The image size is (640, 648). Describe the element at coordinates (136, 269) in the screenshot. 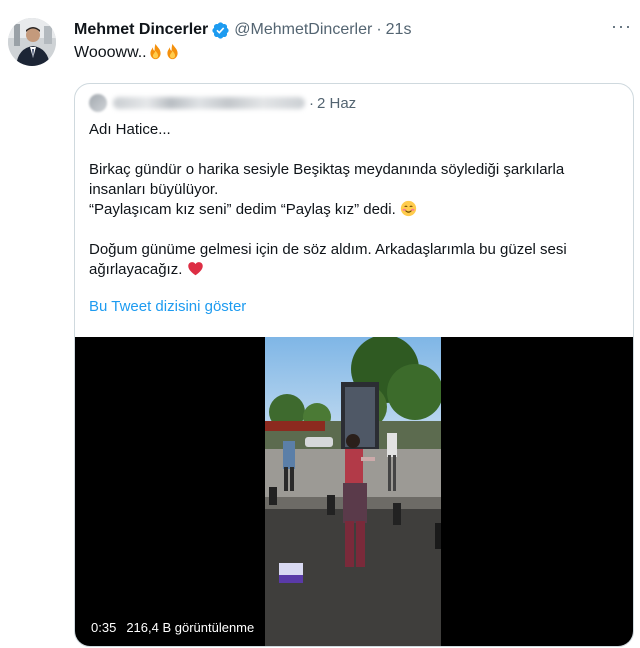

I see `quoted-line: ağırlayacağız.` at that location.